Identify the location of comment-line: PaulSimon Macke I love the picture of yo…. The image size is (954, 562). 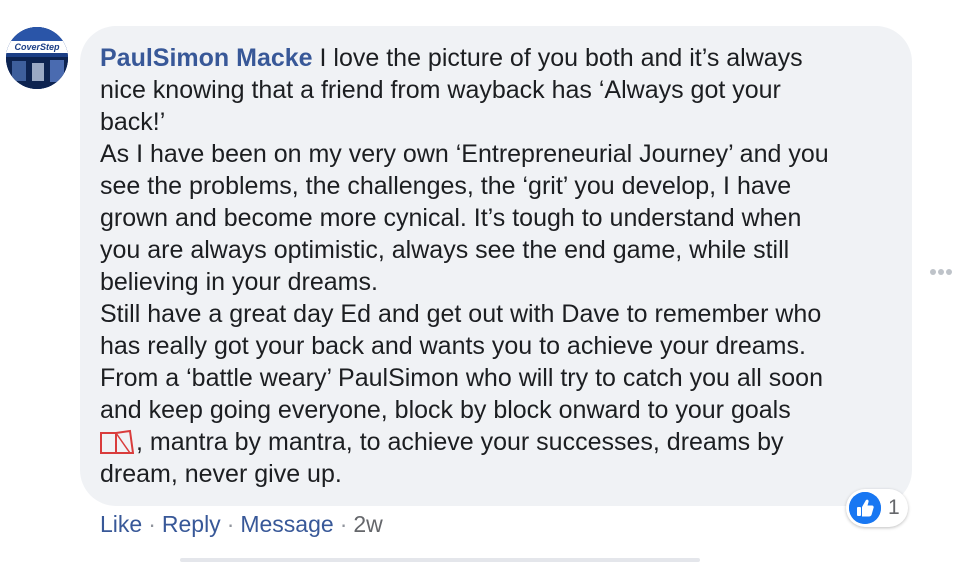
(500, 58).